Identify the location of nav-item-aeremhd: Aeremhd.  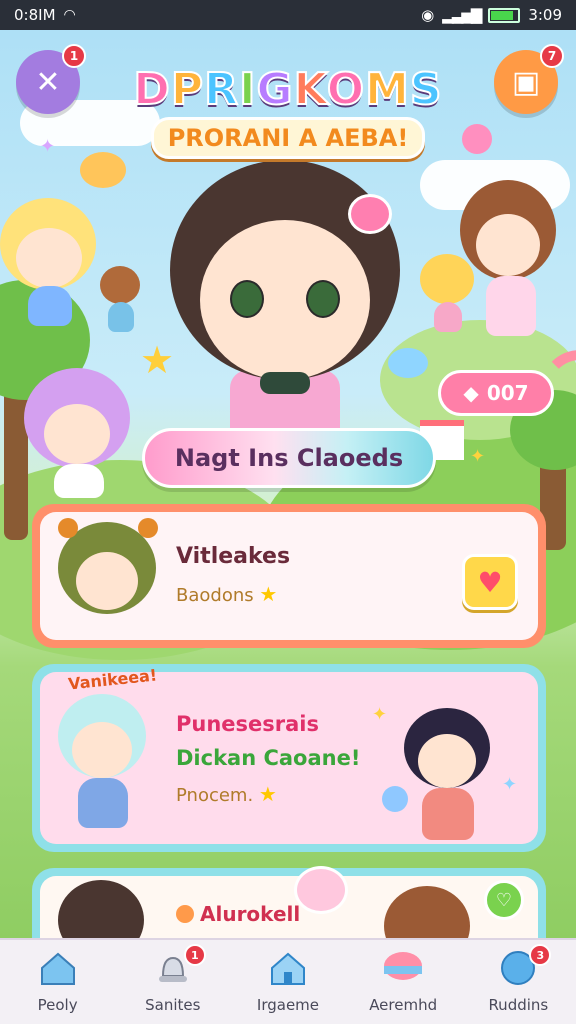
(403, 981).